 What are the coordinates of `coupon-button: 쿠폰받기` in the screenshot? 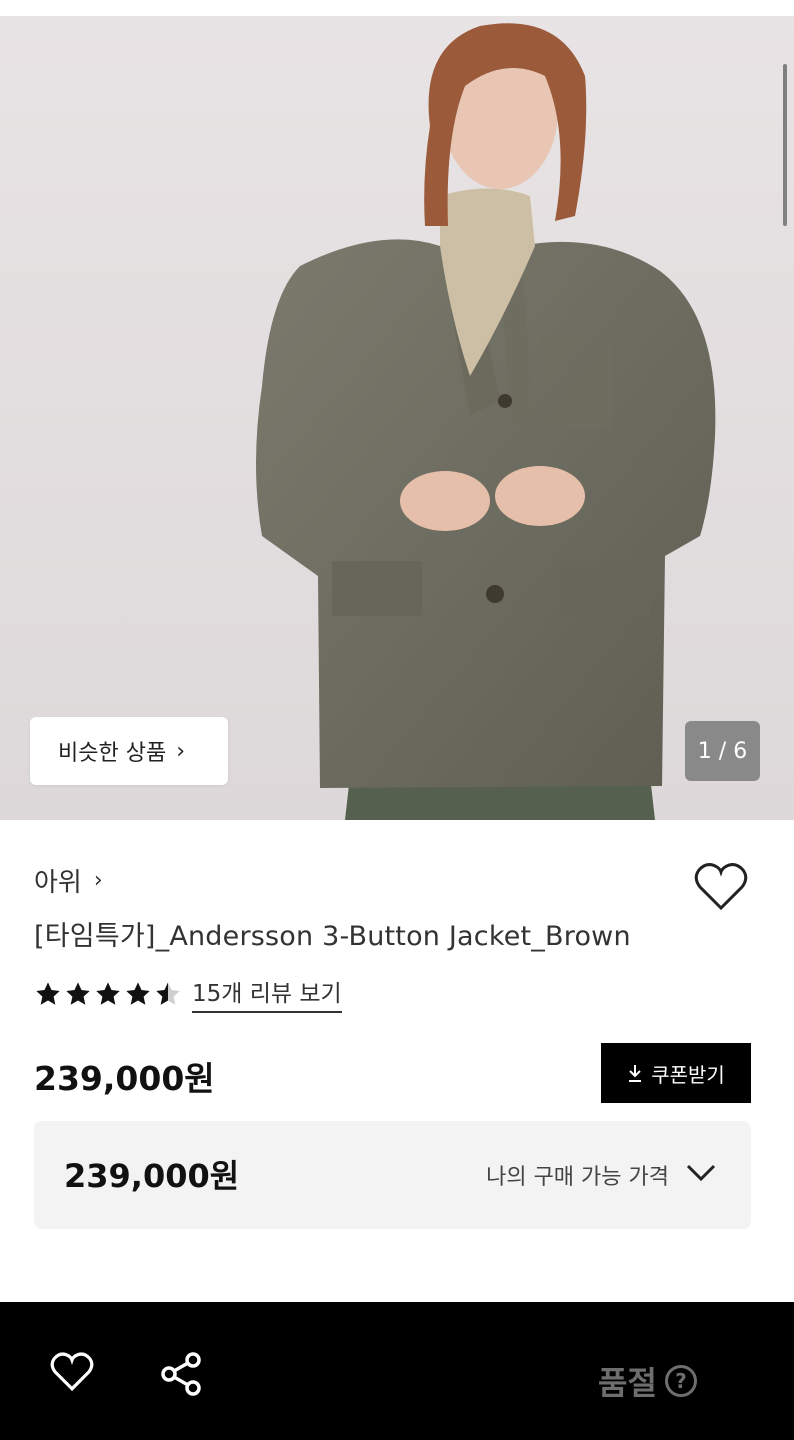 It's located at (676, 1073).